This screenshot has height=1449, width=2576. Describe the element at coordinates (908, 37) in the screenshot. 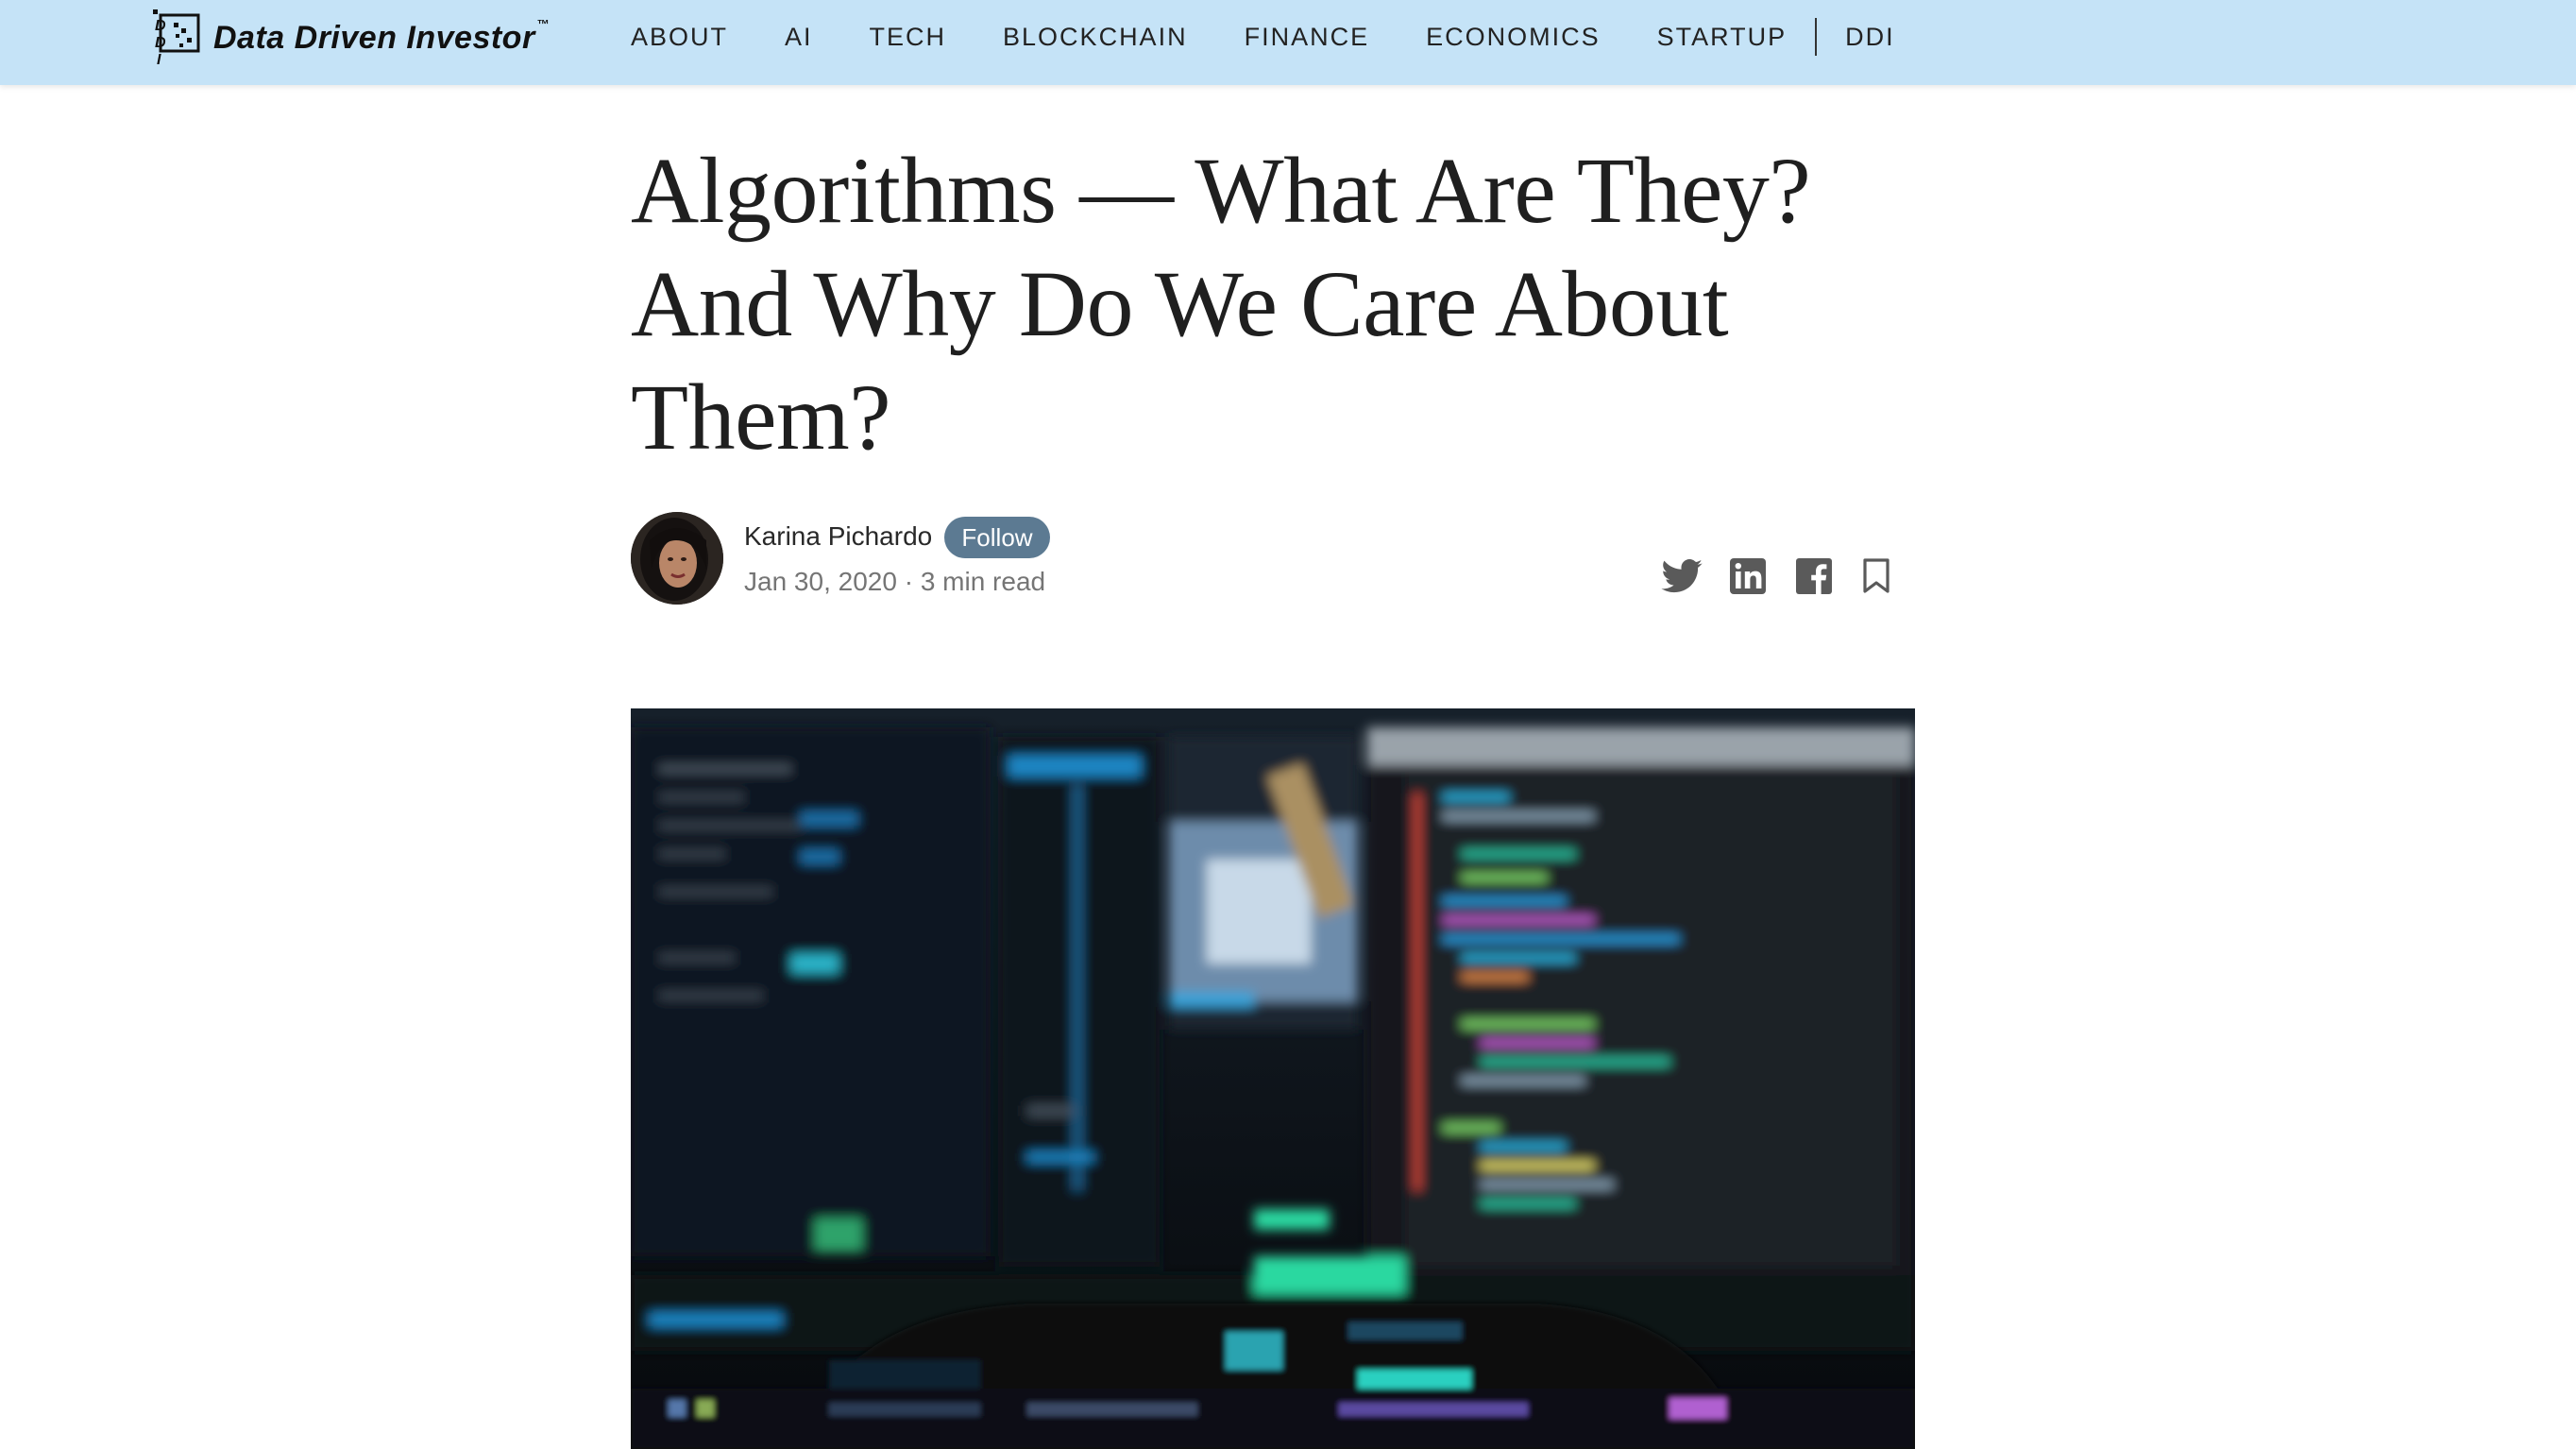

I see `nav-item-tech: TECH` at that location.